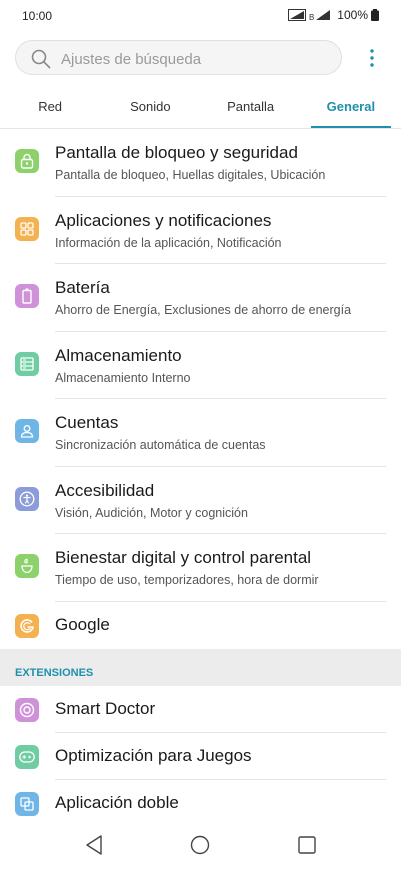 Image resolution: width=401 pixels, height=870 pixels. I want to click on signal-sim2-icon: B, so click(320, 15).